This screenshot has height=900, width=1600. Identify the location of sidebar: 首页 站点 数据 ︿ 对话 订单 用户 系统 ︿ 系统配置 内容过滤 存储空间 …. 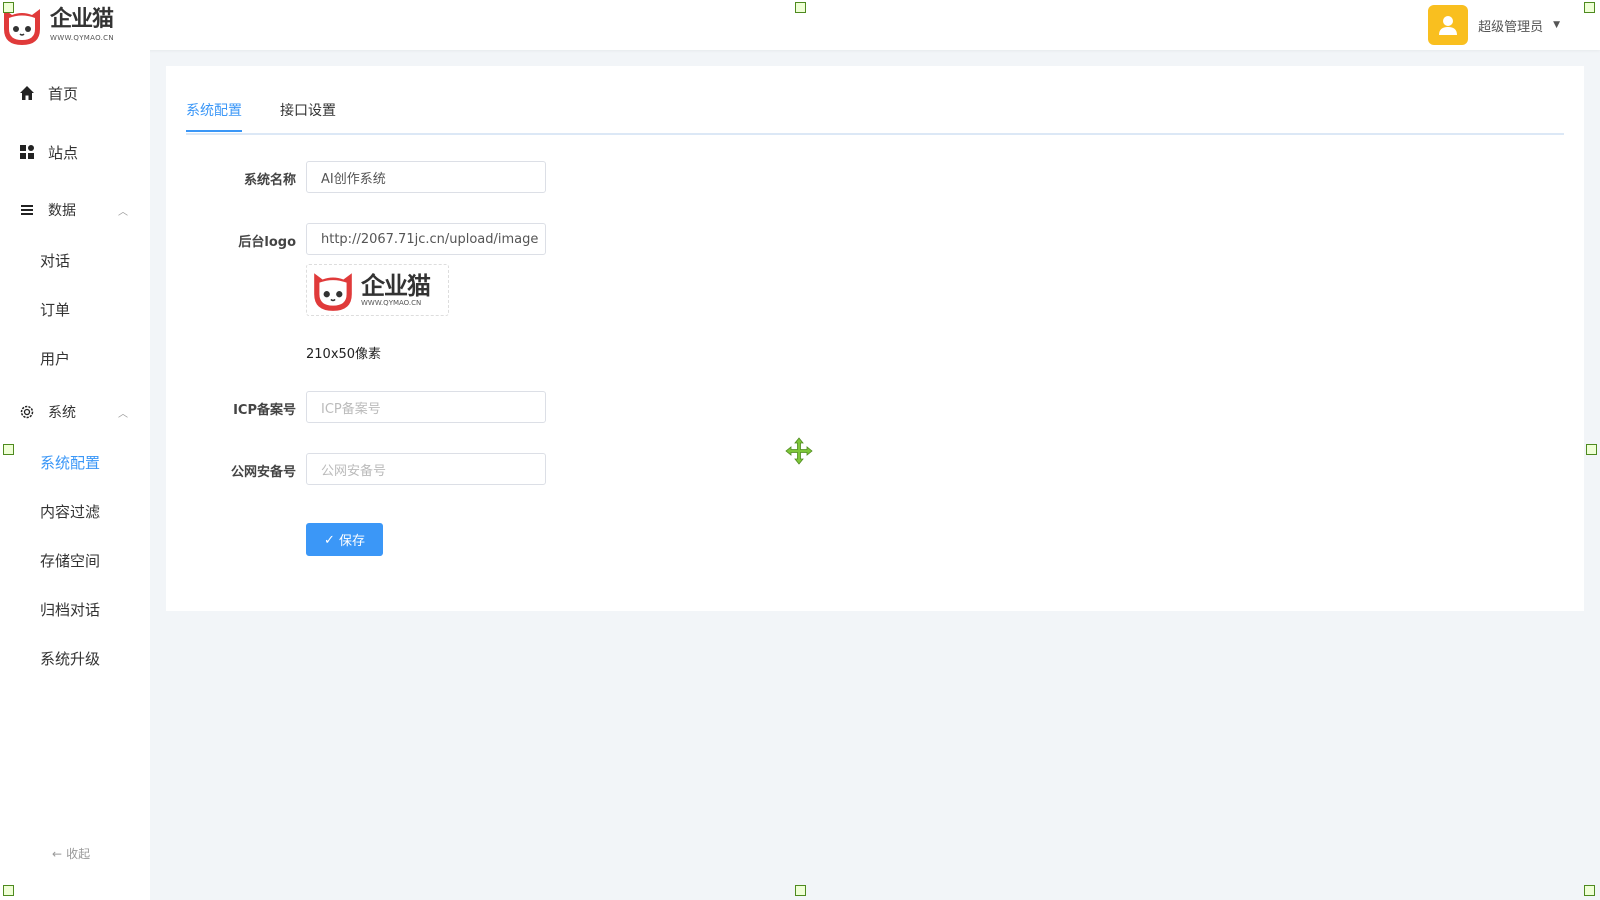
(75, 475).